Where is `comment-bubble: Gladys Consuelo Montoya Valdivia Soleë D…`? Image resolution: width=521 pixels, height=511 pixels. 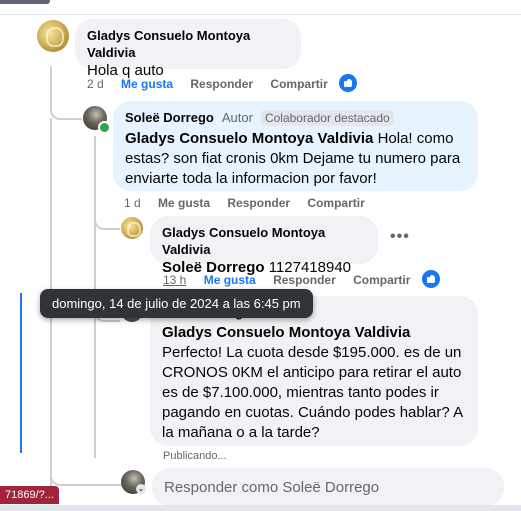 comment-bubble: Gladys Consuelo Montoya Valdivia Soleë D… is located at coordinates (264, 246).